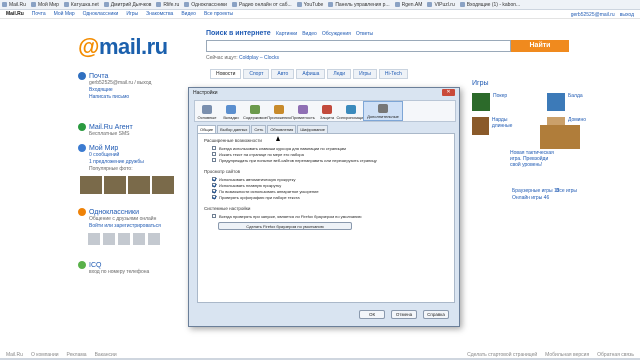  What do you see at coordinates (358, 46) in the screenshot?
I see `search-input` at bounding box center [358, 46].